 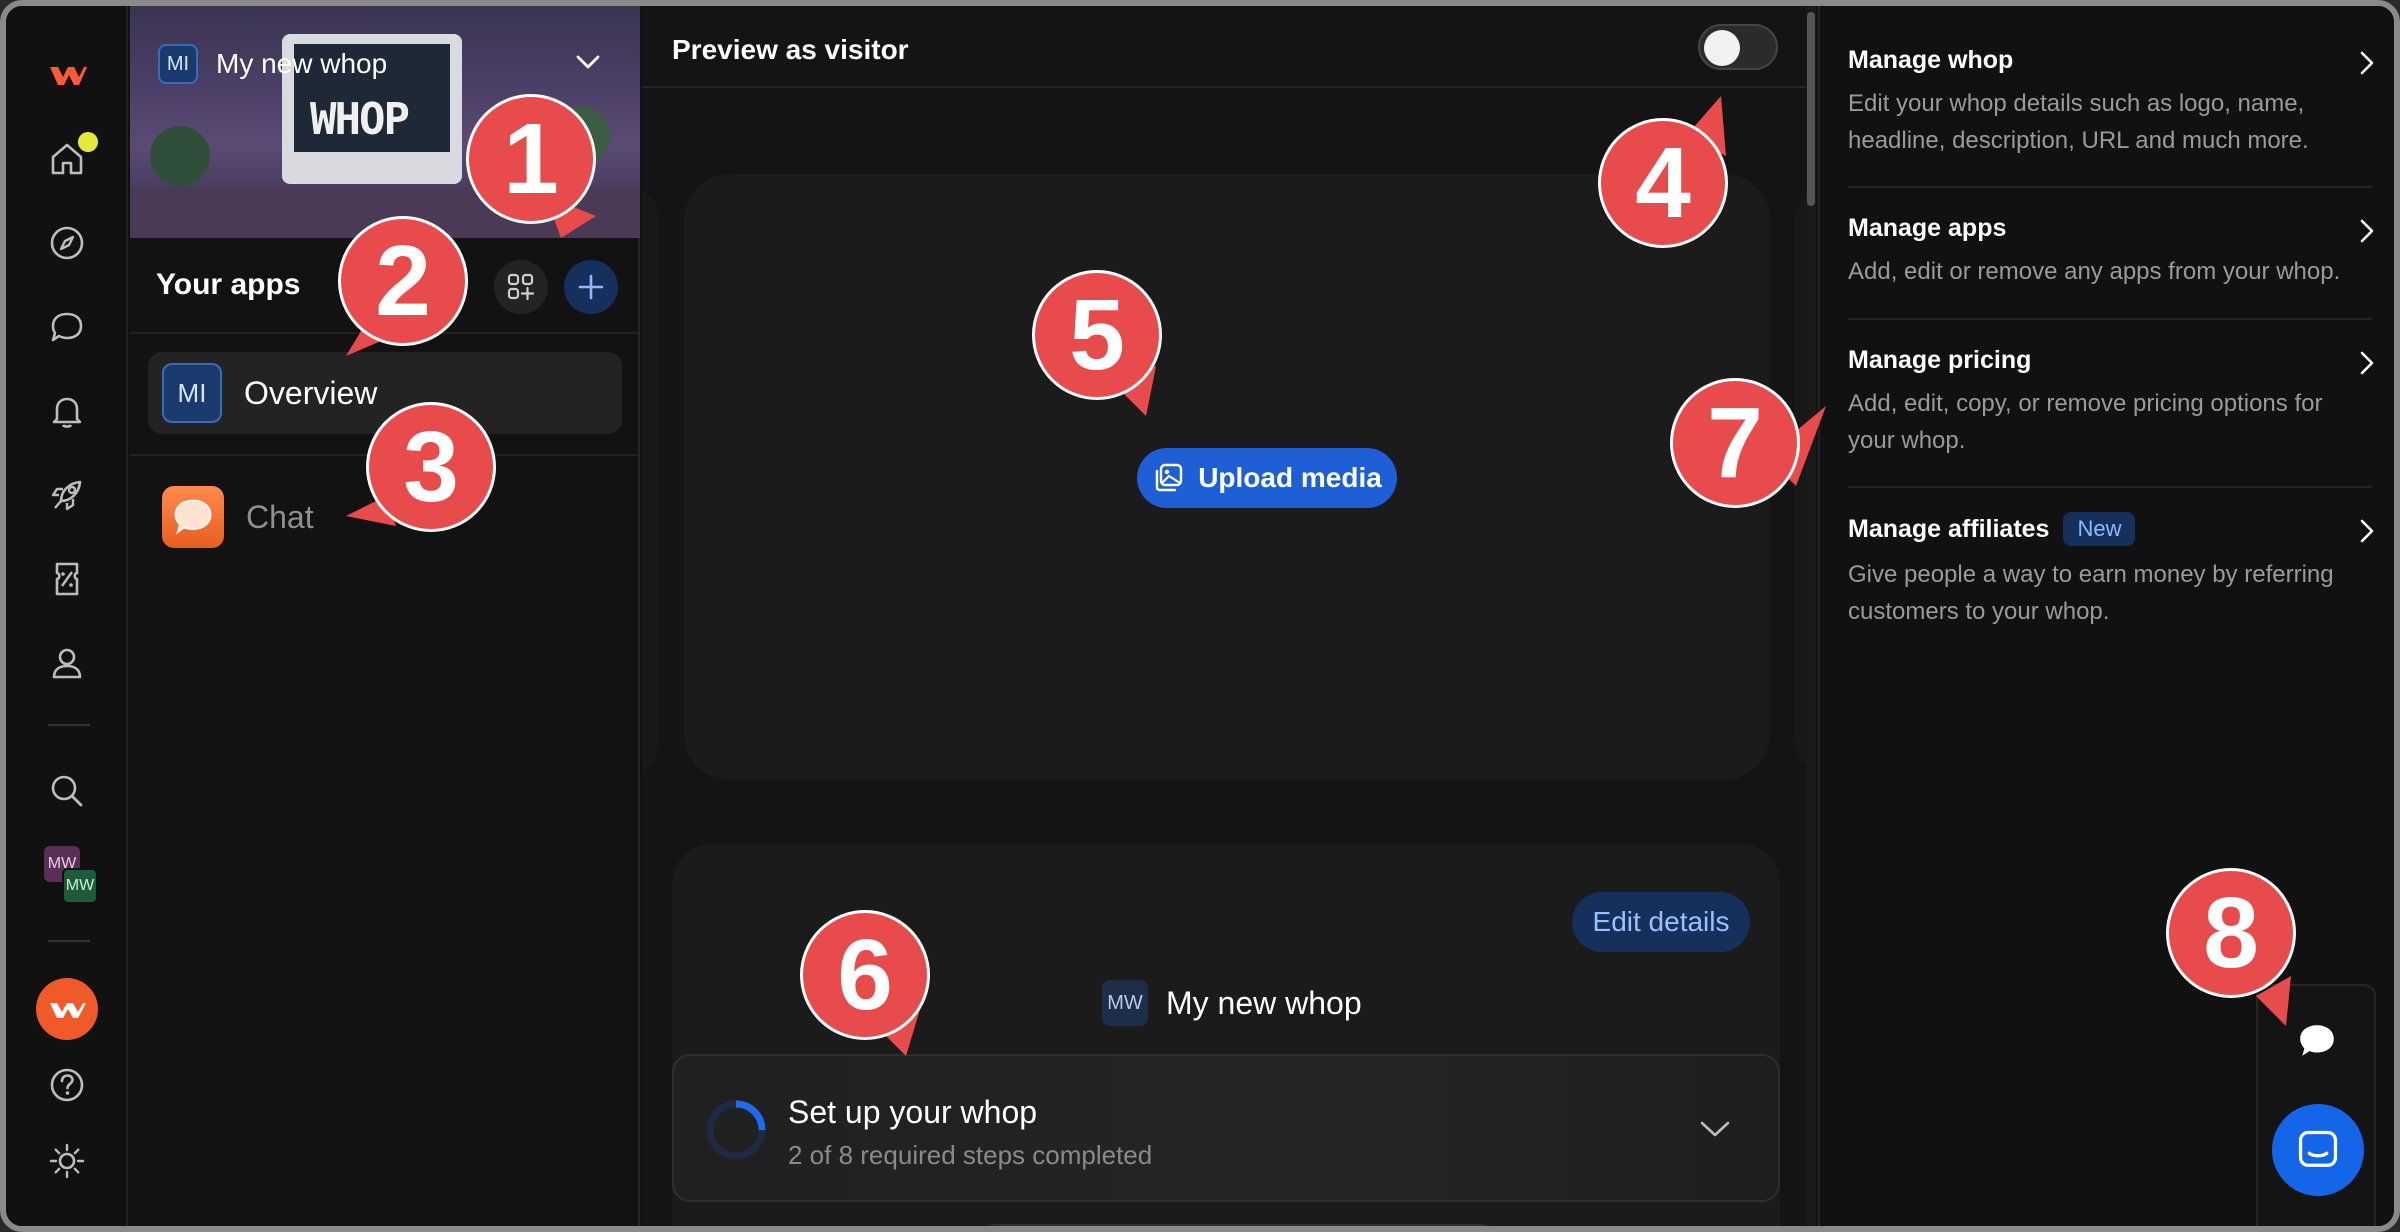 I want to click on app-item-label: Chat, so click(x=280, y=516).